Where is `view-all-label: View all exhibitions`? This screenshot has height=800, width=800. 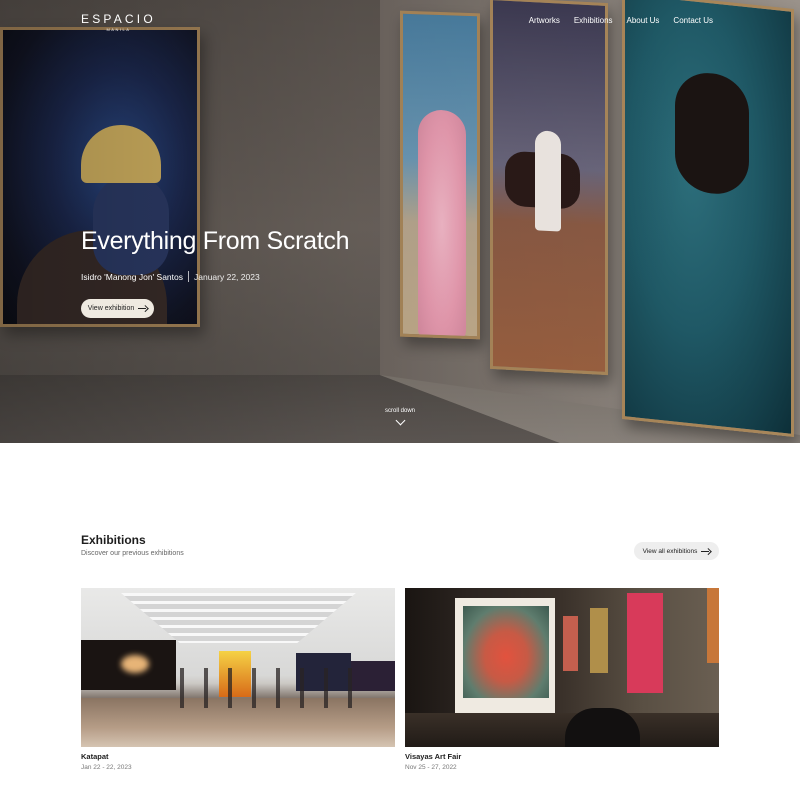
view-all-label: View all exhibitions is located at coordinates (670, 551).